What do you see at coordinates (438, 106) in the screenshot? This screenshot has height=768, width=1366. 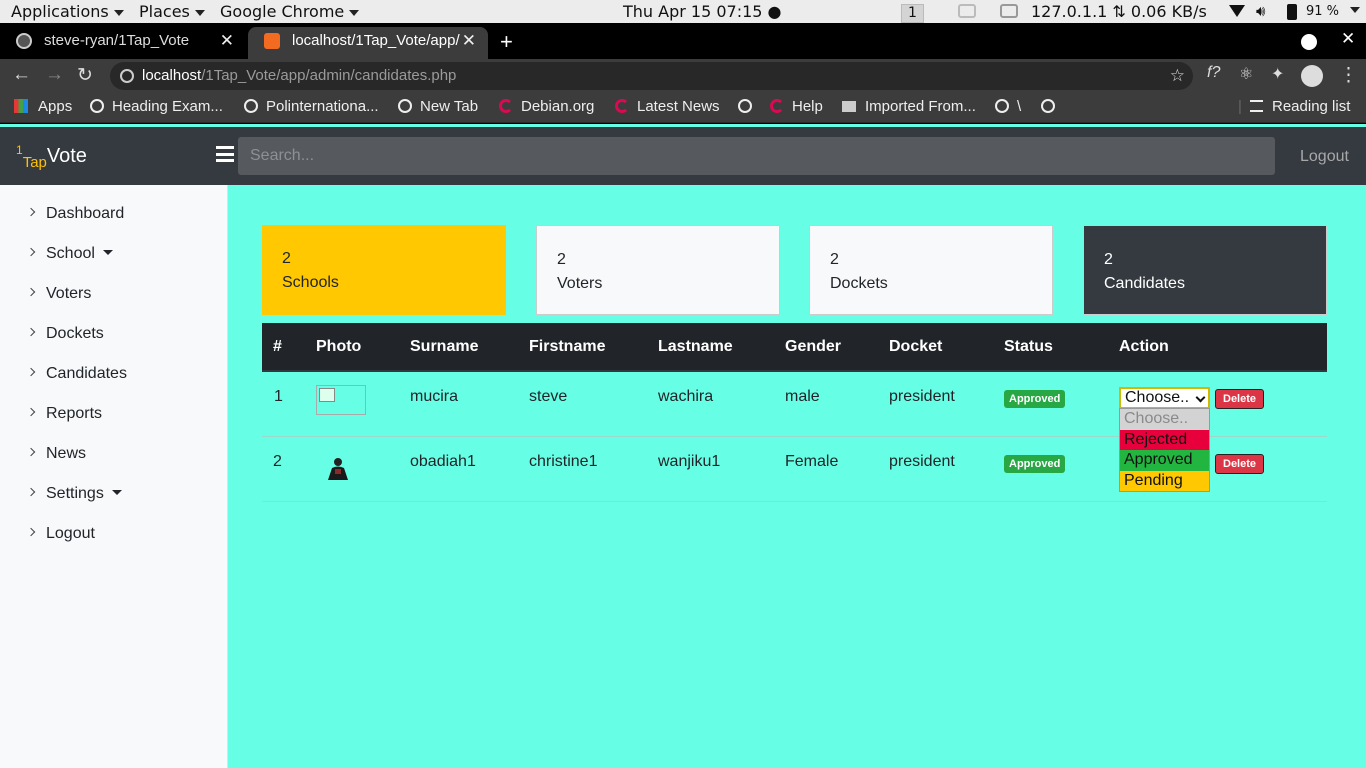 I see `bookmark-new-tab: New Tab` at bounding box center [438, 106].